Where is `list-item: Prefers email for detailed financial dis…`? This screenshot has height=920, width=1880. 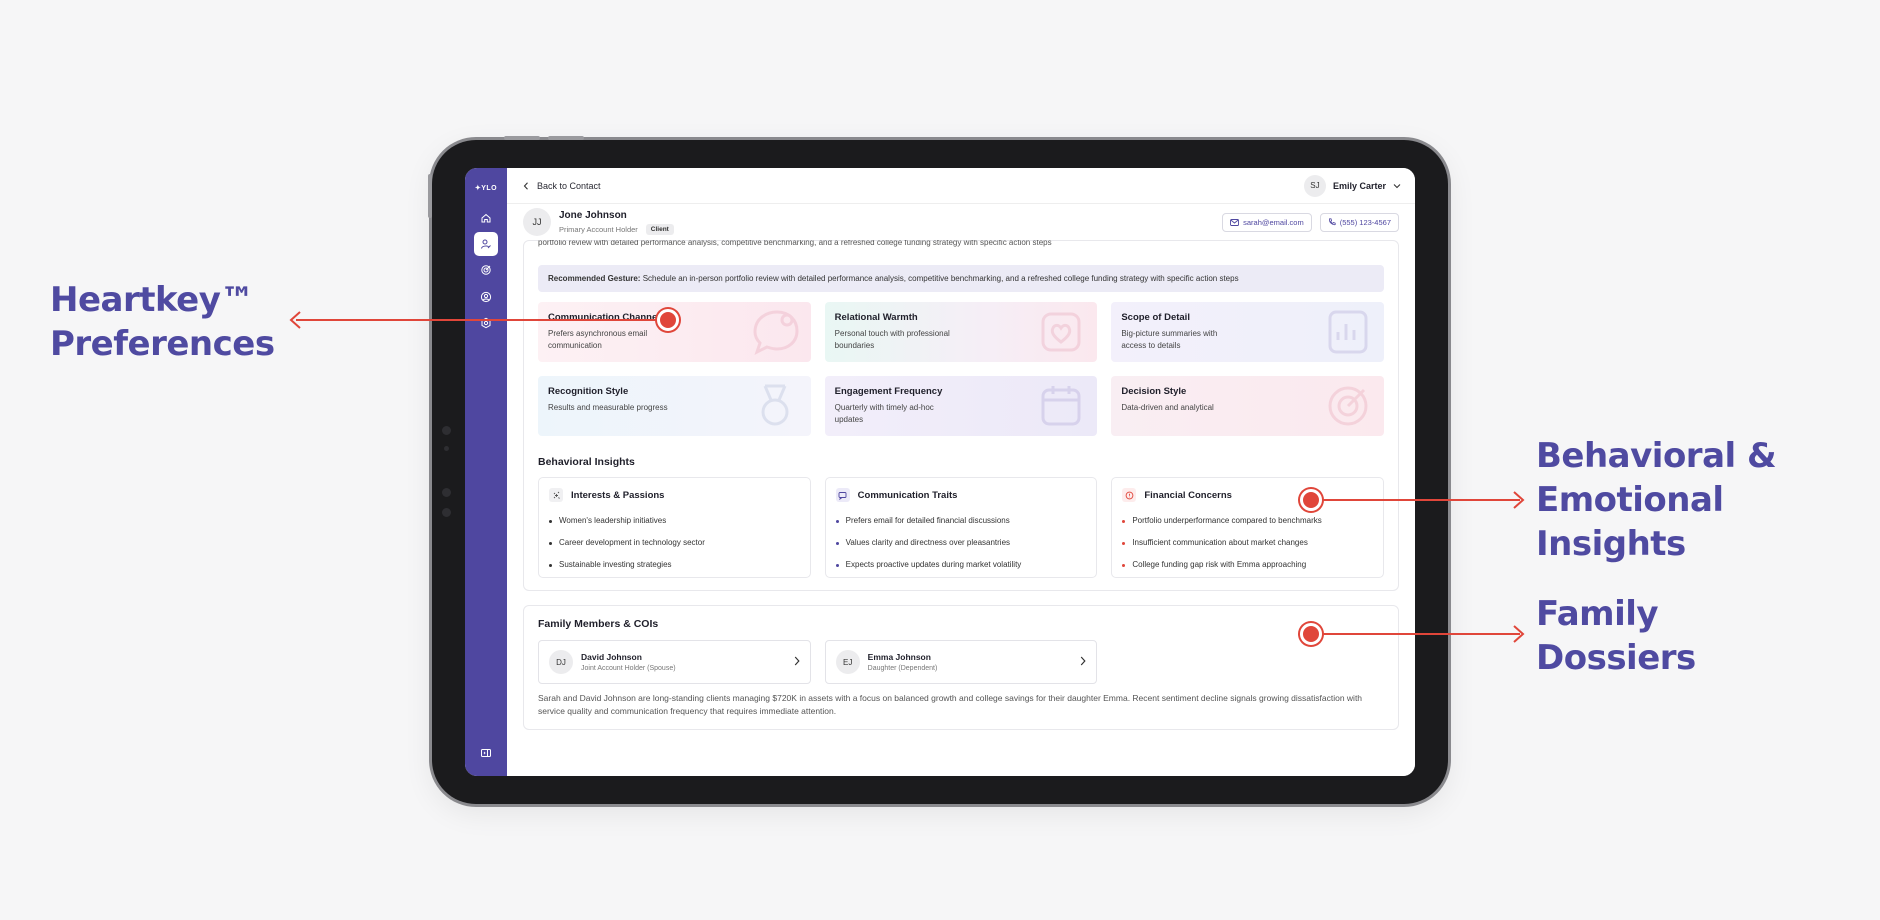
list-item: Prefers email for detailed financial dis… is located at coordinates (961, 521).